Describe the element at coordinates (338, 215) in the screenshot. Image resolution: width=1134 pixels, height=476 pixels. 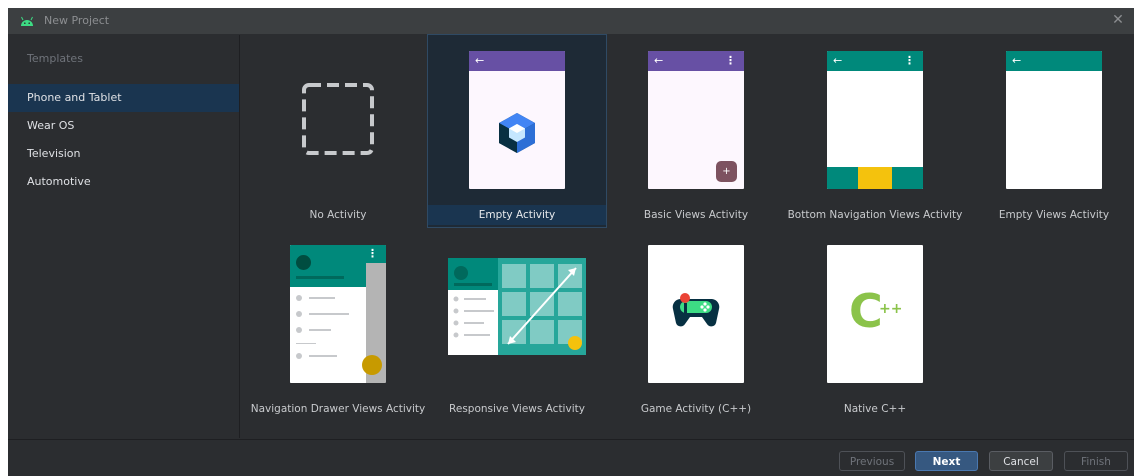
I see `template-label: No Activity` at that location.